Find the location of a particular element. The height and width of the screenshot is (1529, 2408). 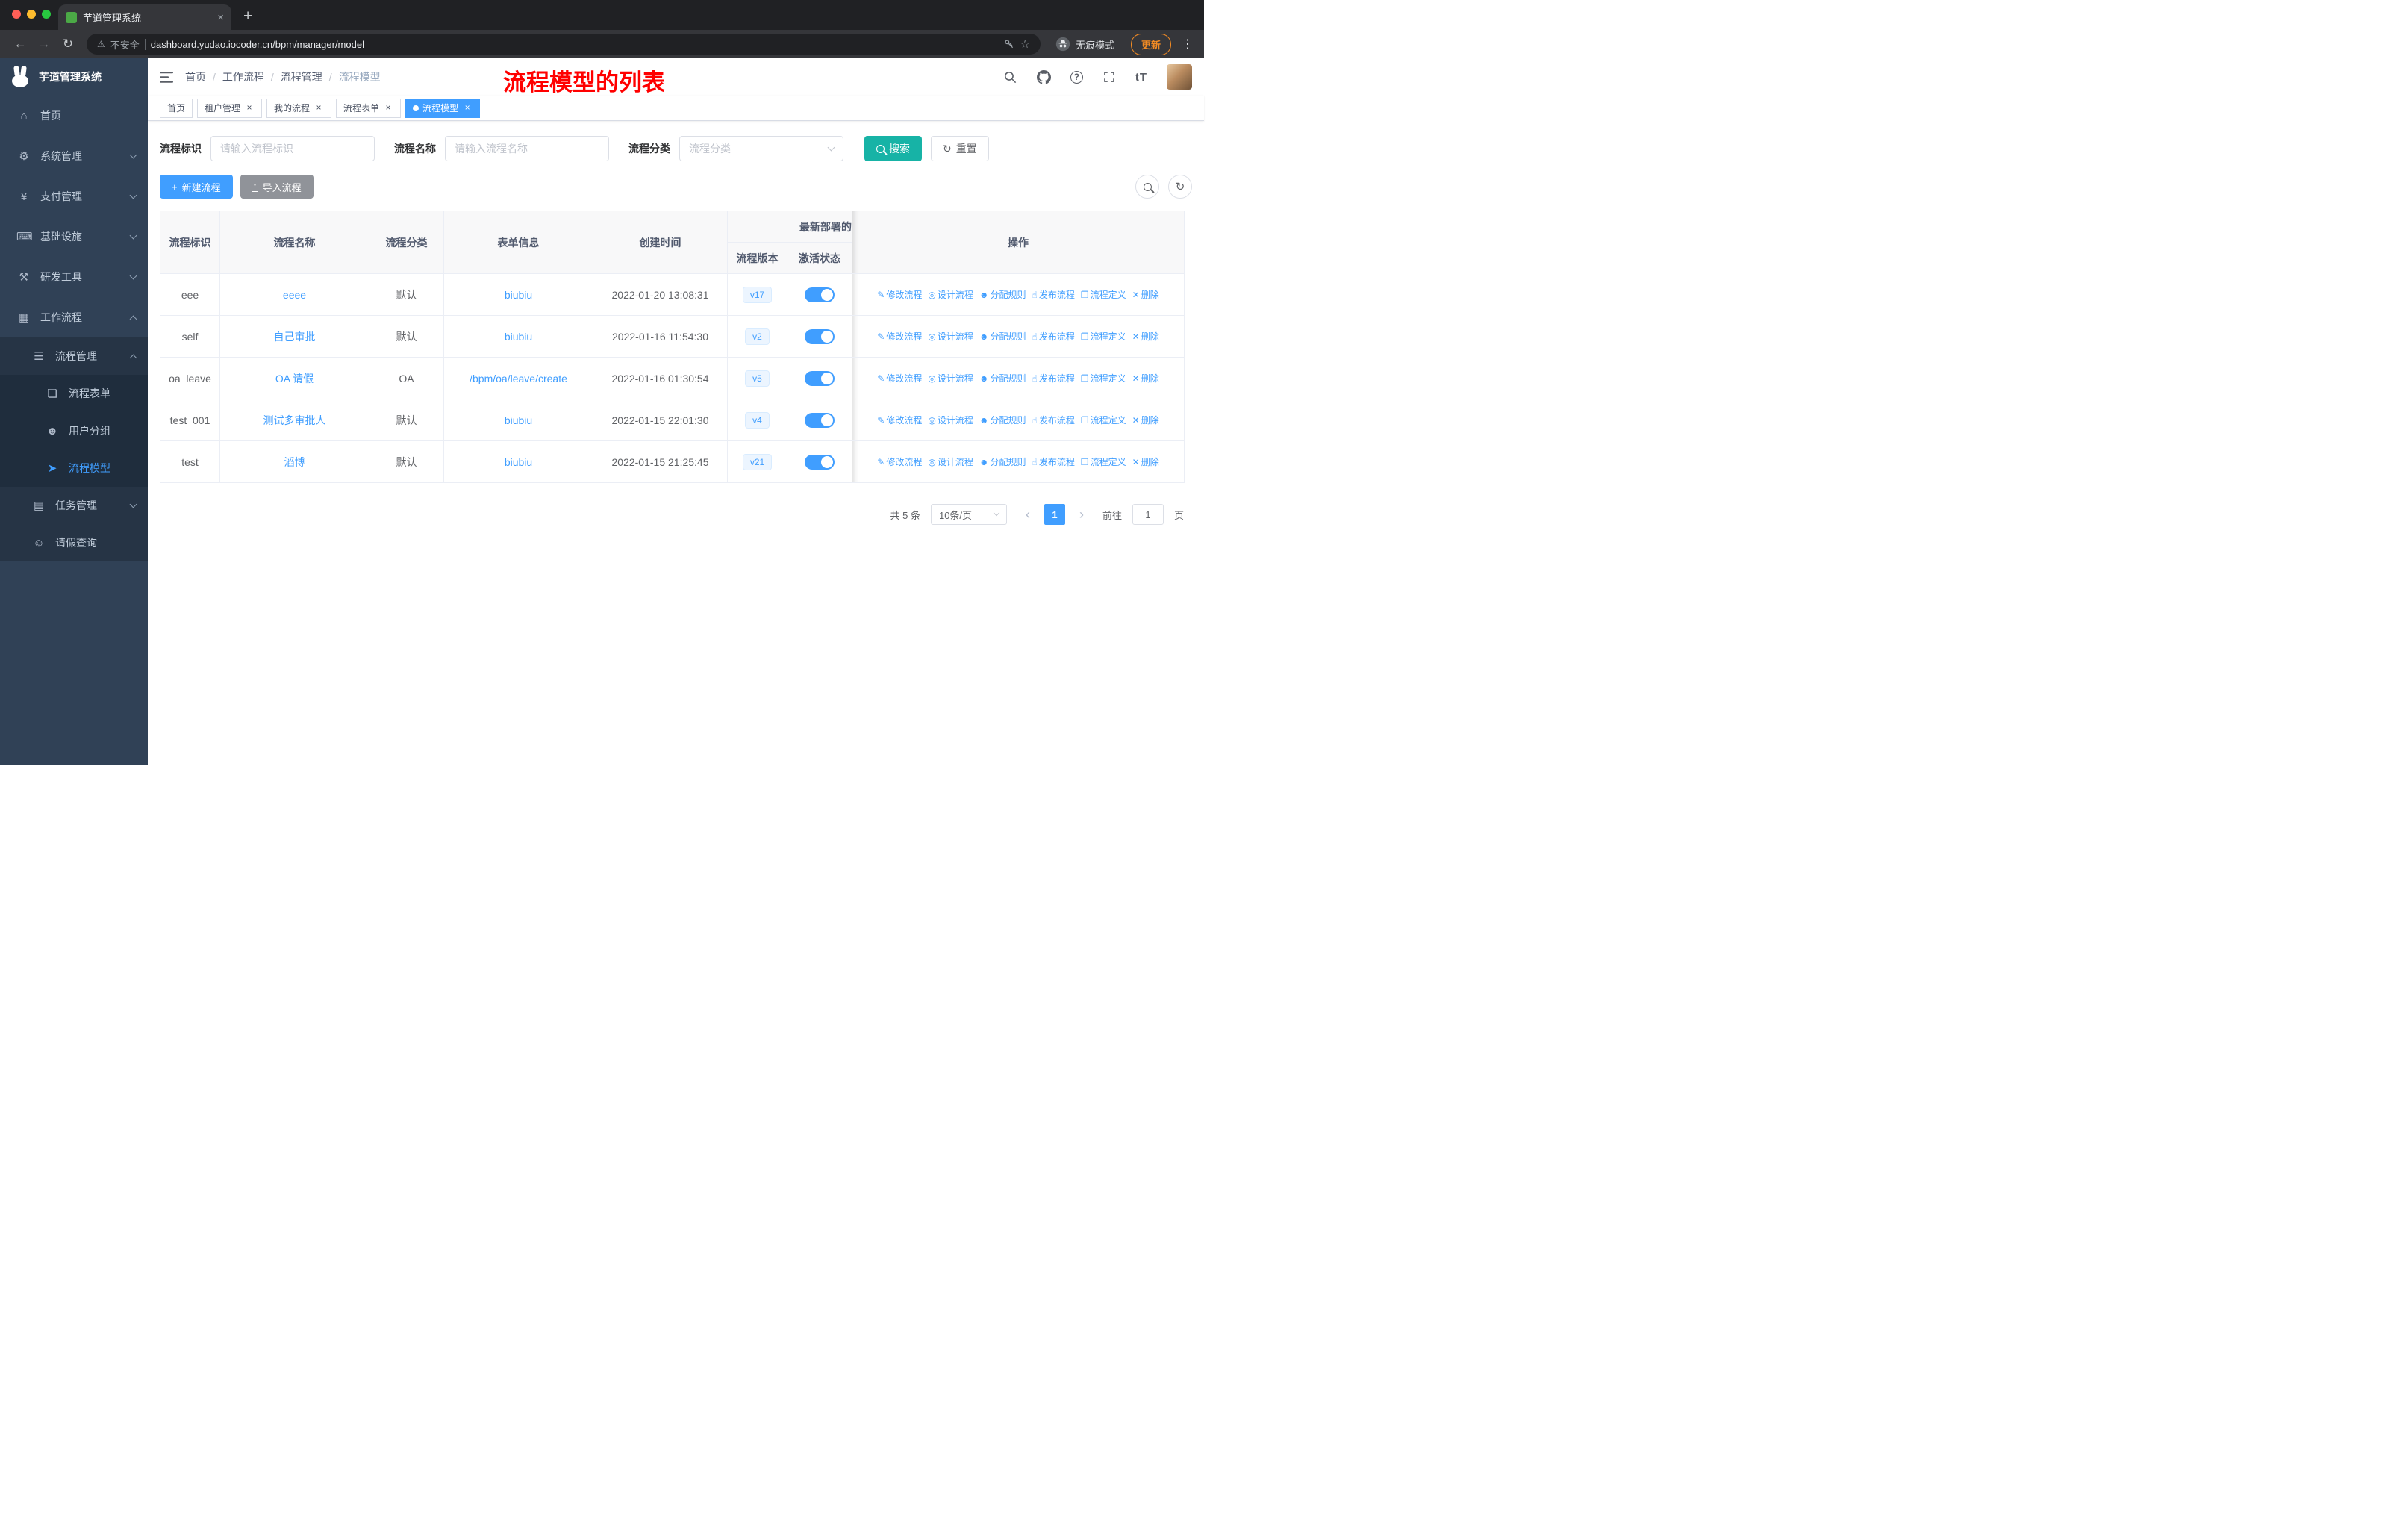

browser-menu-kebab-icon: ⋮ is located at coordinates (1187, 44).